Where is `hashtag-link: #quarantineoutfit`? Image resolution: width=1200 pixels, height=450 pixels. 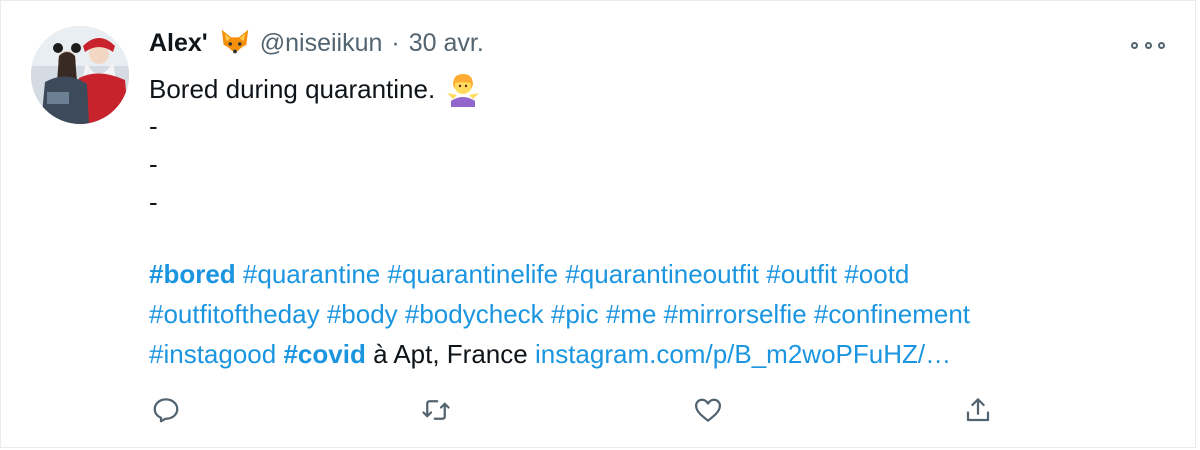
hashtag-link: #quarantineoutfit is located at coordinates (662, 274).